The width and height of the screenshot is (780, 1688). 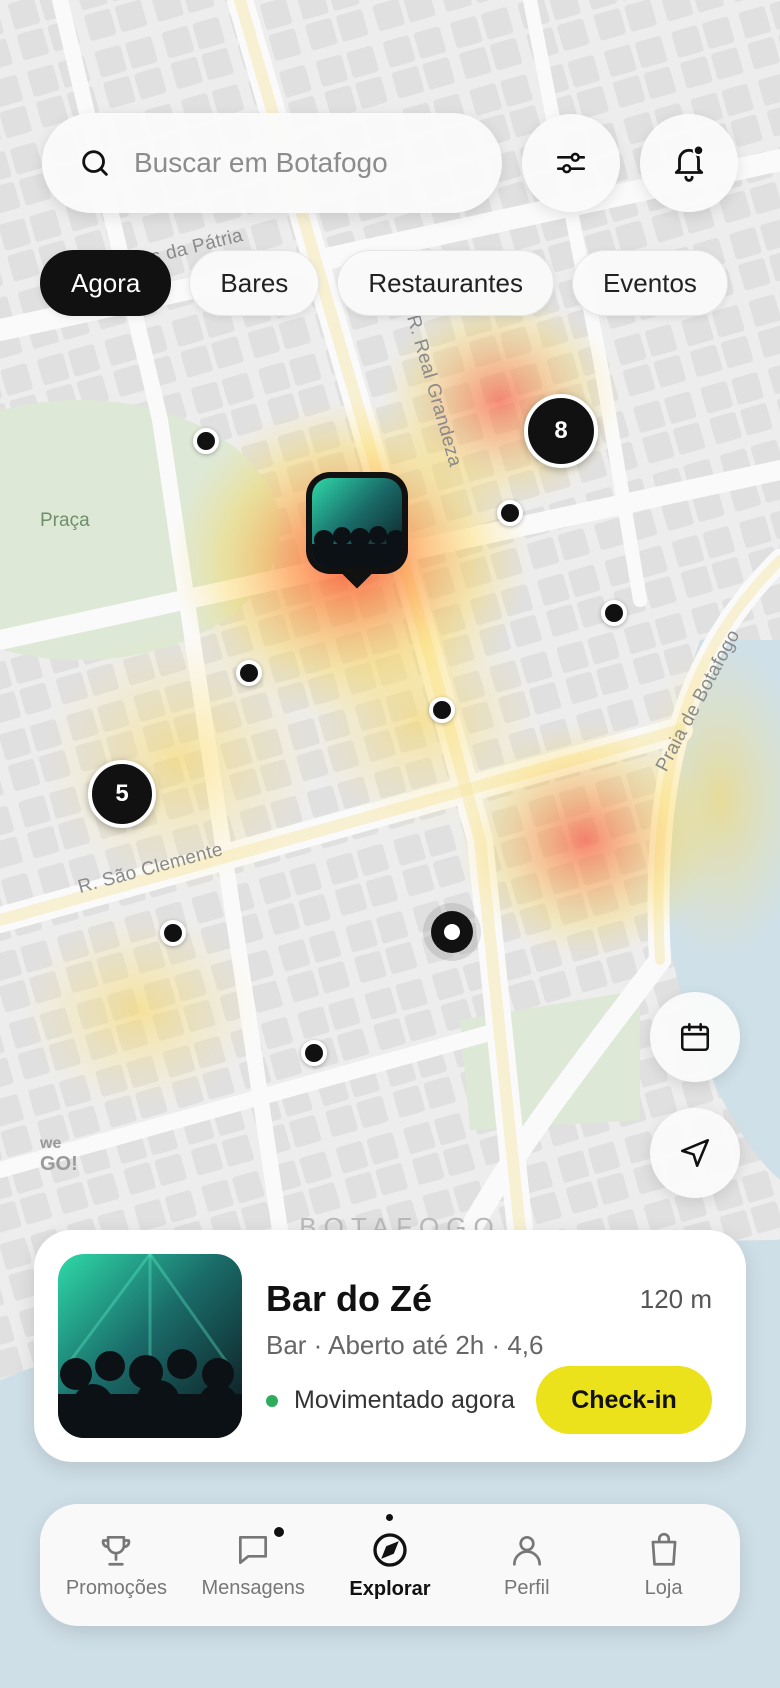 I want to click on user-icon, so click(x=526, y=1550).